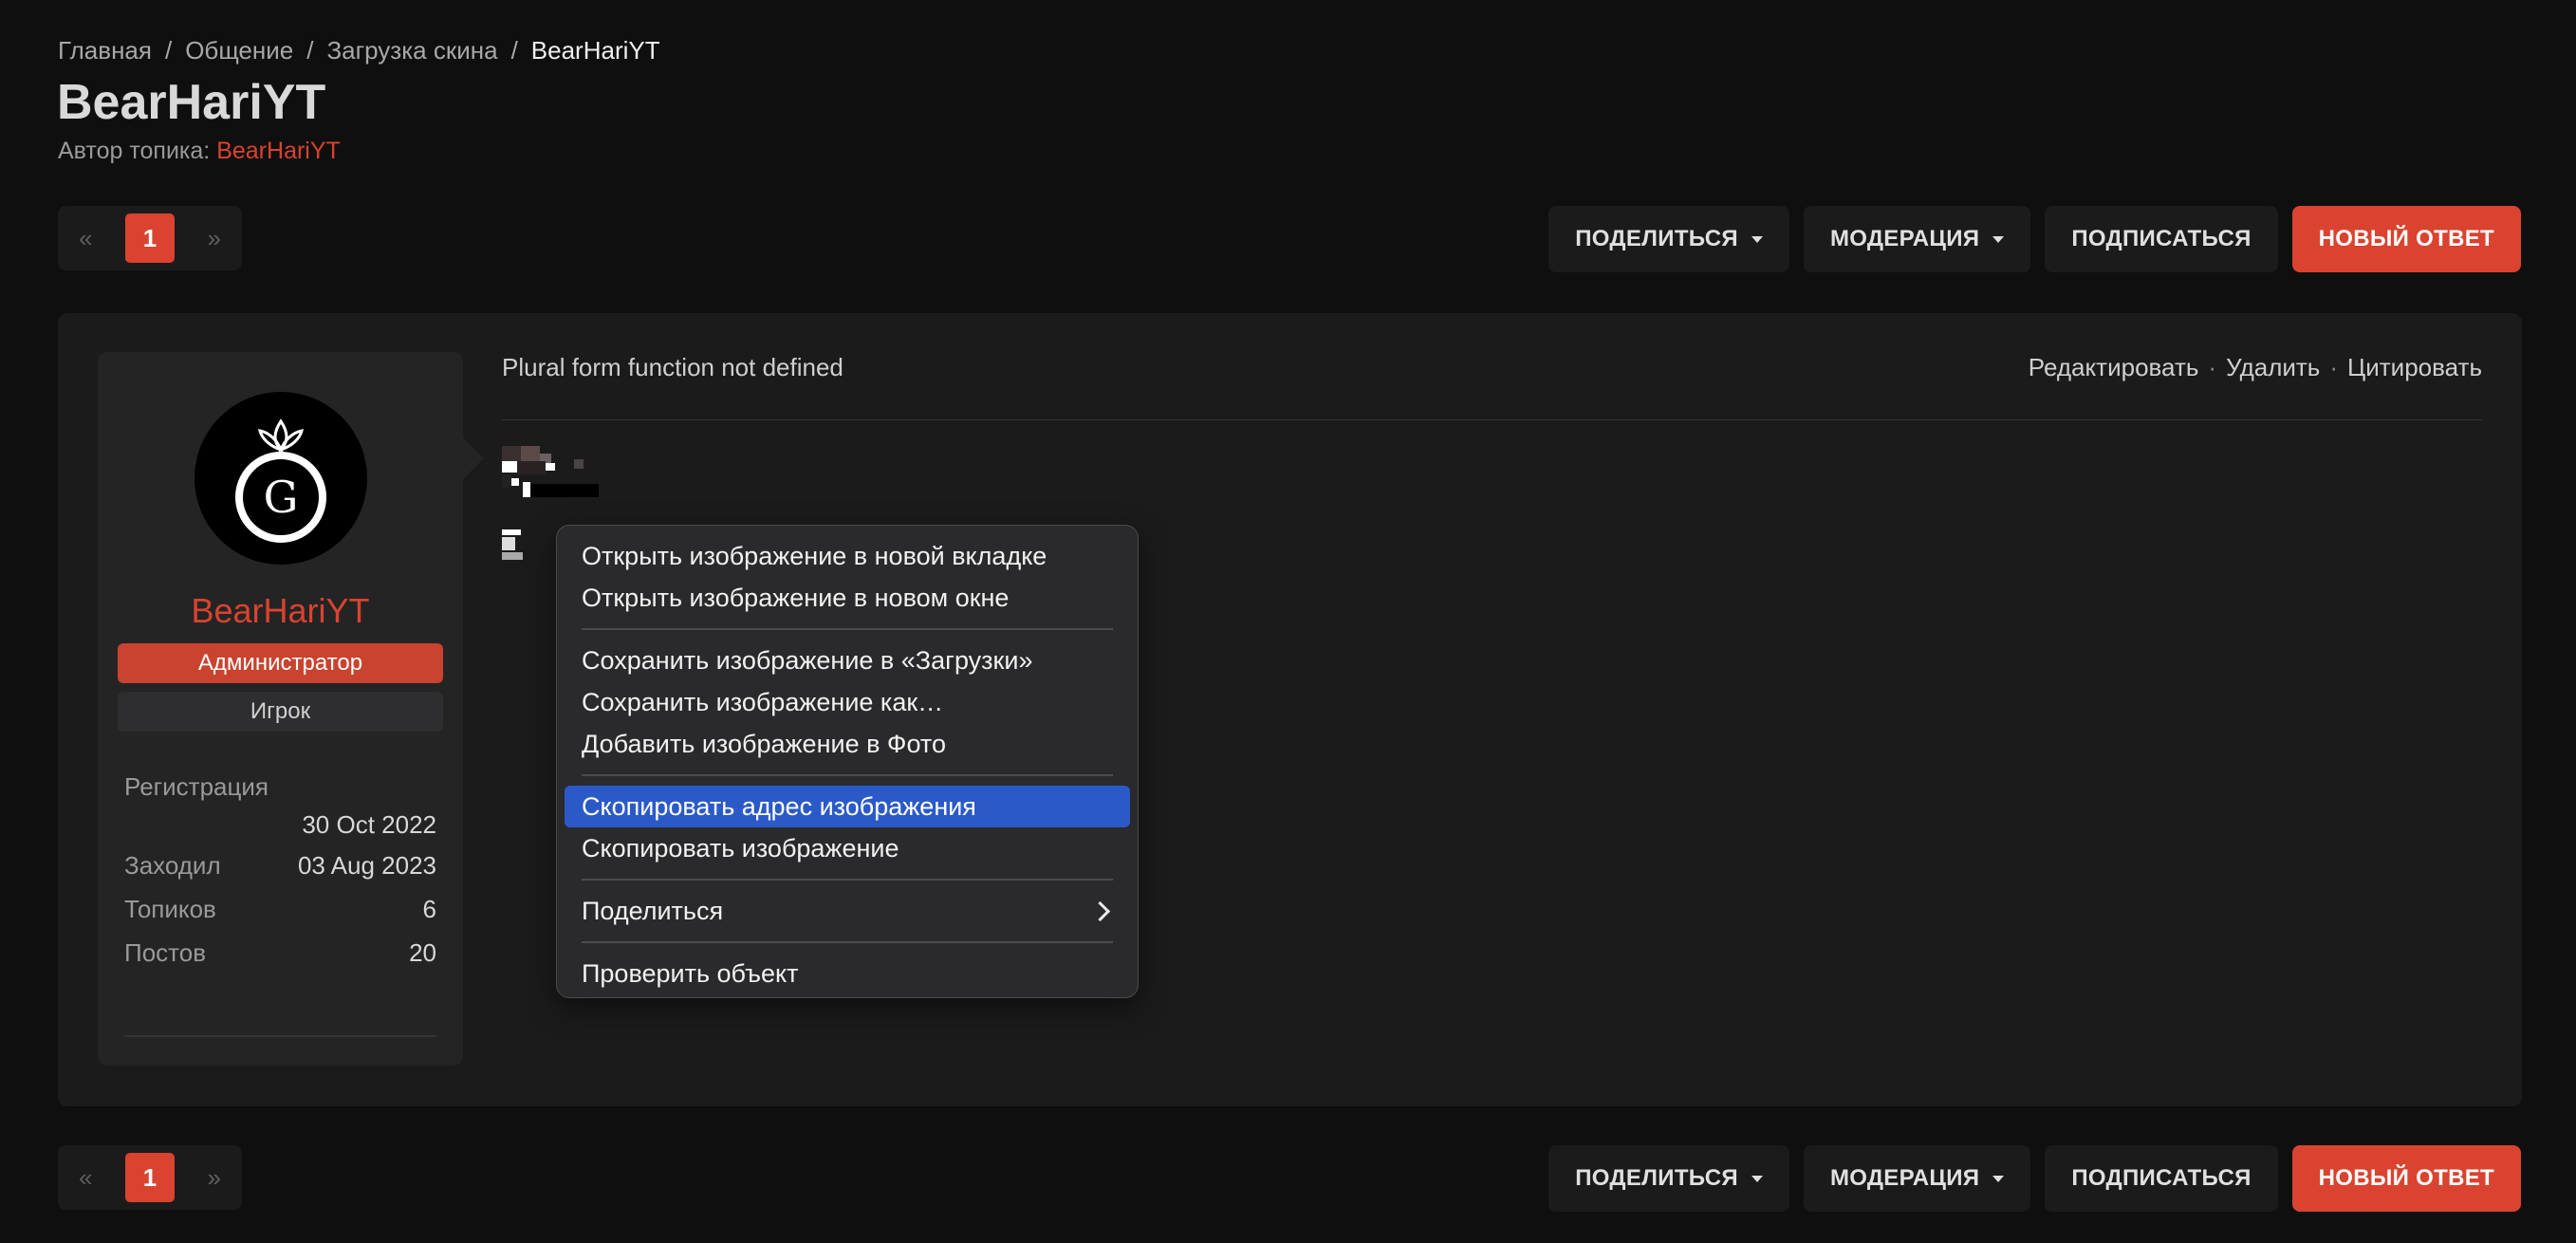 Image resolution: width=2576 pixels, height=1243 pixels. Describe the element at coordinates (847, 744) in the screenshot. I see `menu-add-to-photos: Добавить изображение в Фото` at that location.